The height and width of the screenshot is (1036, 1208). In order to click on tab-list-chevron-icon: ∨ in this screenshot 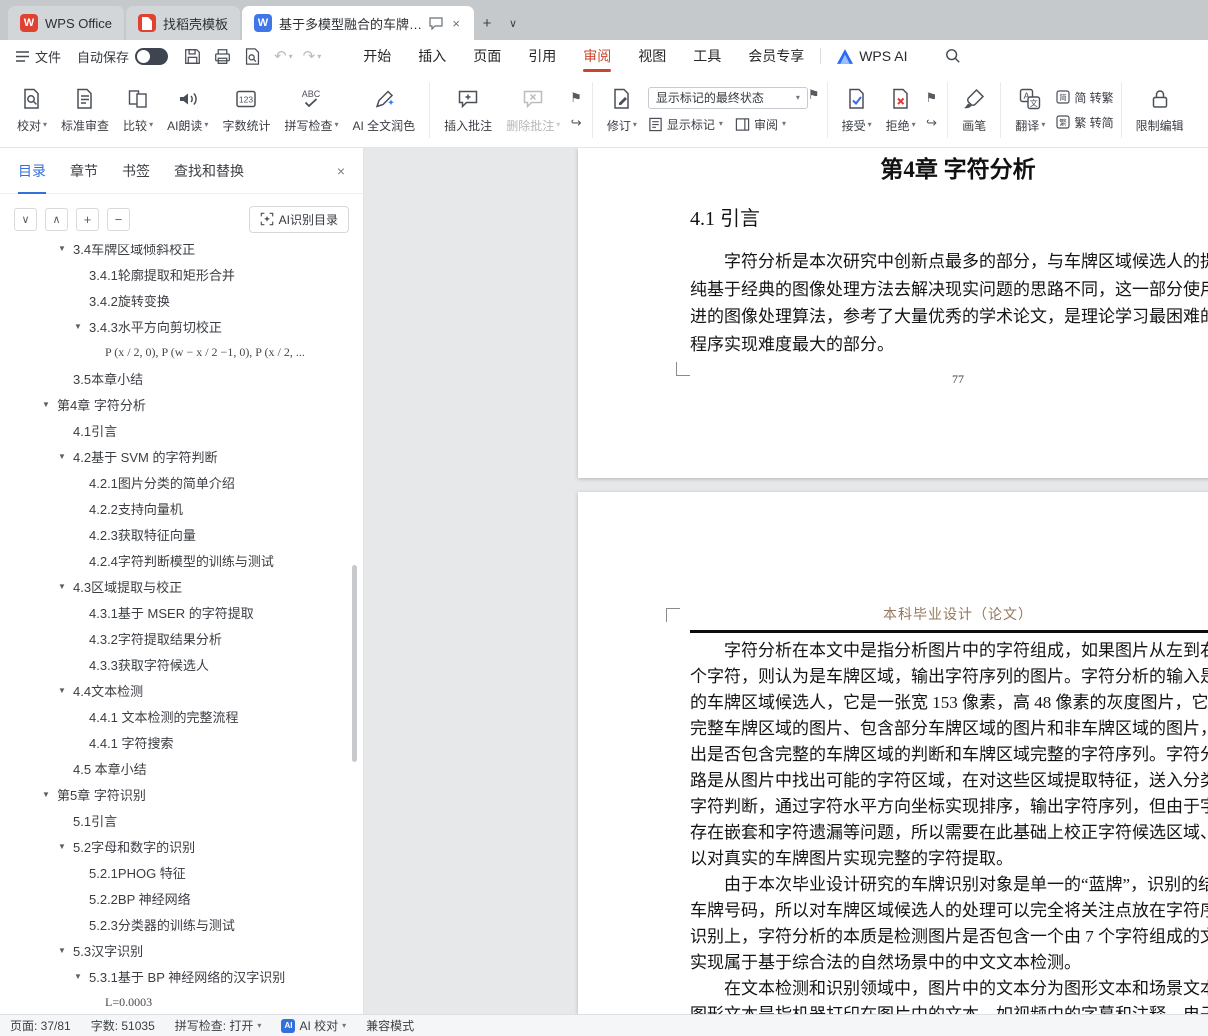, I will do `click(513, 23)`.